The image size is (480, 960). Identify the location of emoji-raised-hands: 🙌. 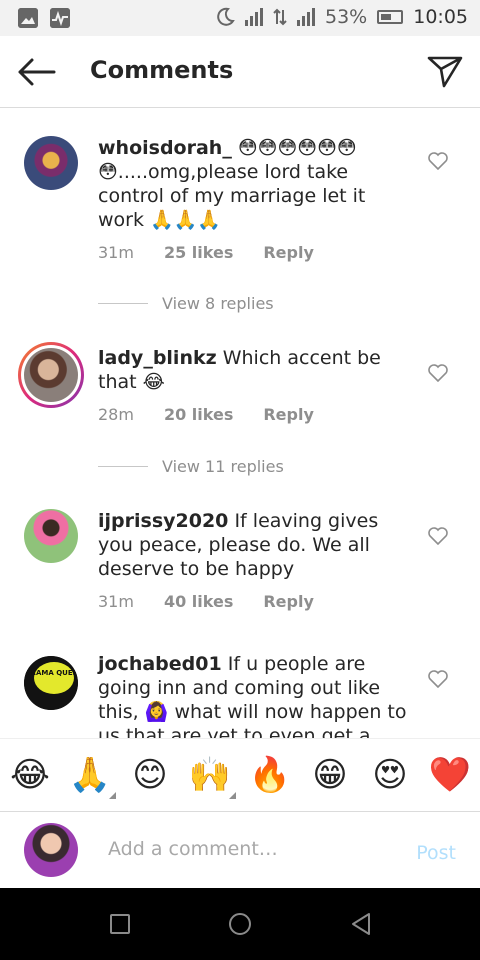
(212, 776).